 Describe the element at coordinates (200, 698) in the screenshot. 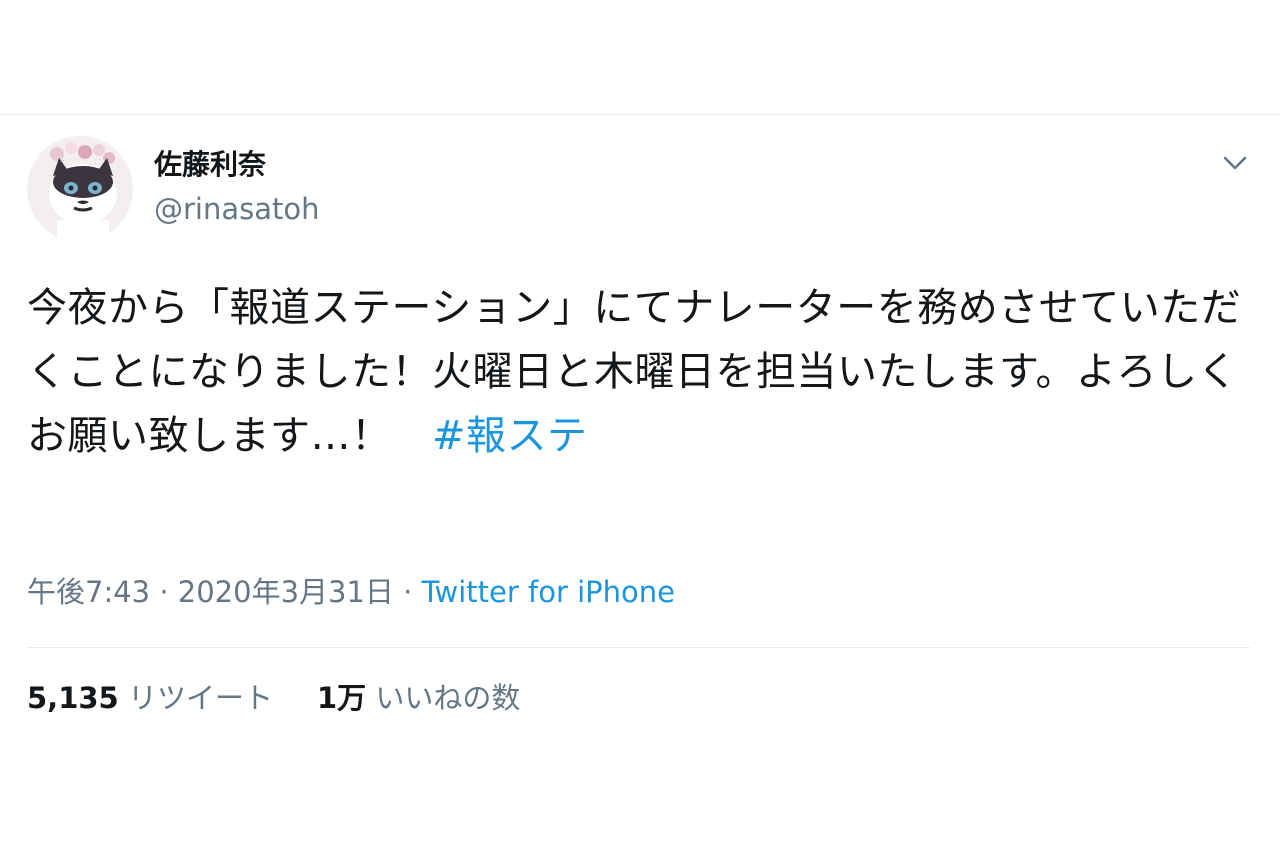

I see `retweets-label: リツイート` at that location.